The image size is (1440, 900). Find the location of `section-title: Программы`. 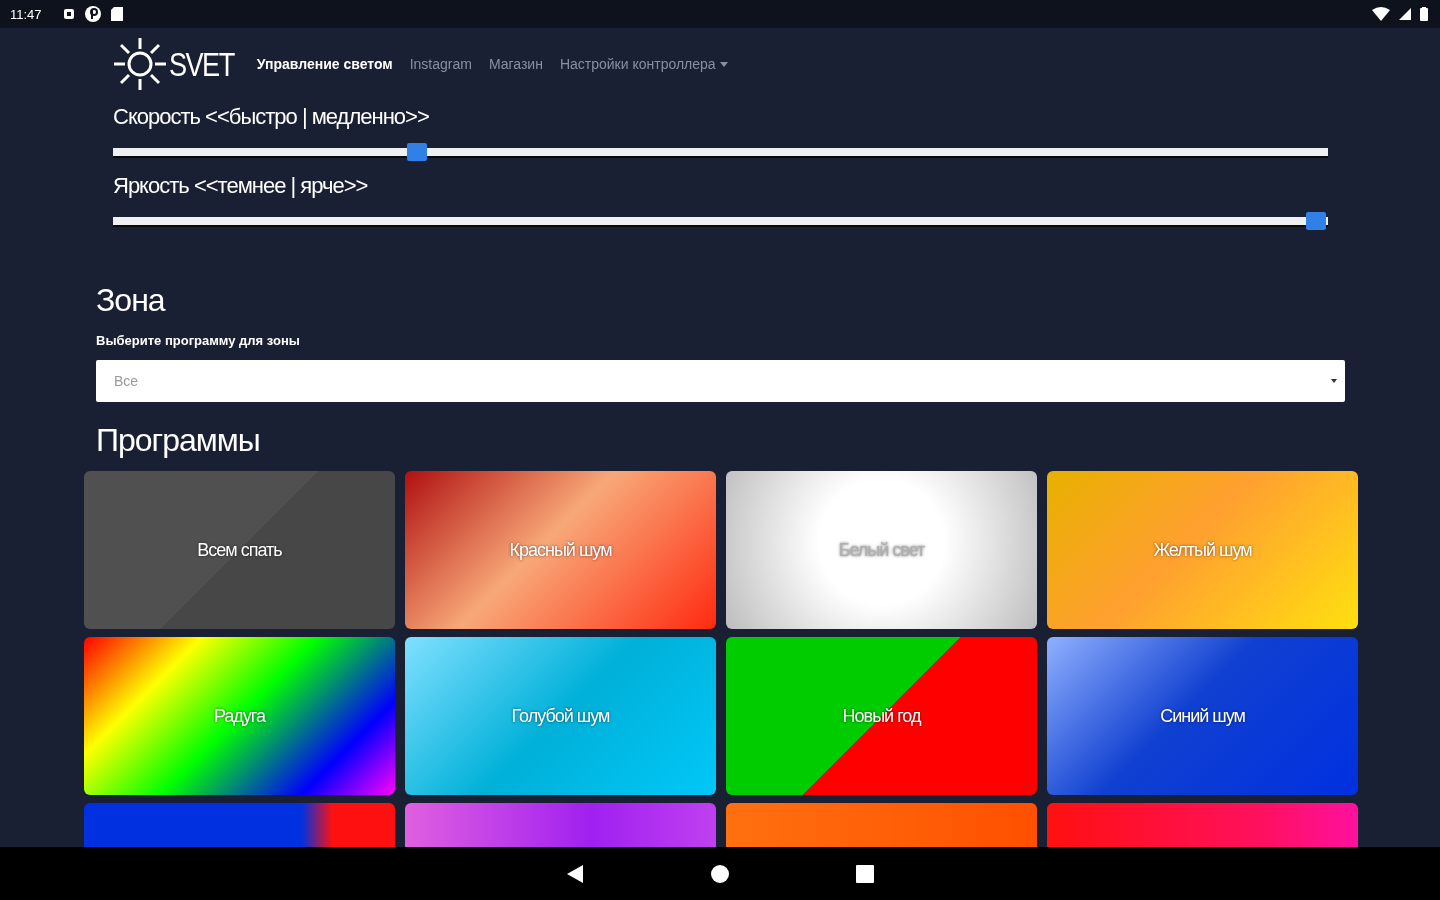

section-title: Программы is located at coordinates (178, 440).